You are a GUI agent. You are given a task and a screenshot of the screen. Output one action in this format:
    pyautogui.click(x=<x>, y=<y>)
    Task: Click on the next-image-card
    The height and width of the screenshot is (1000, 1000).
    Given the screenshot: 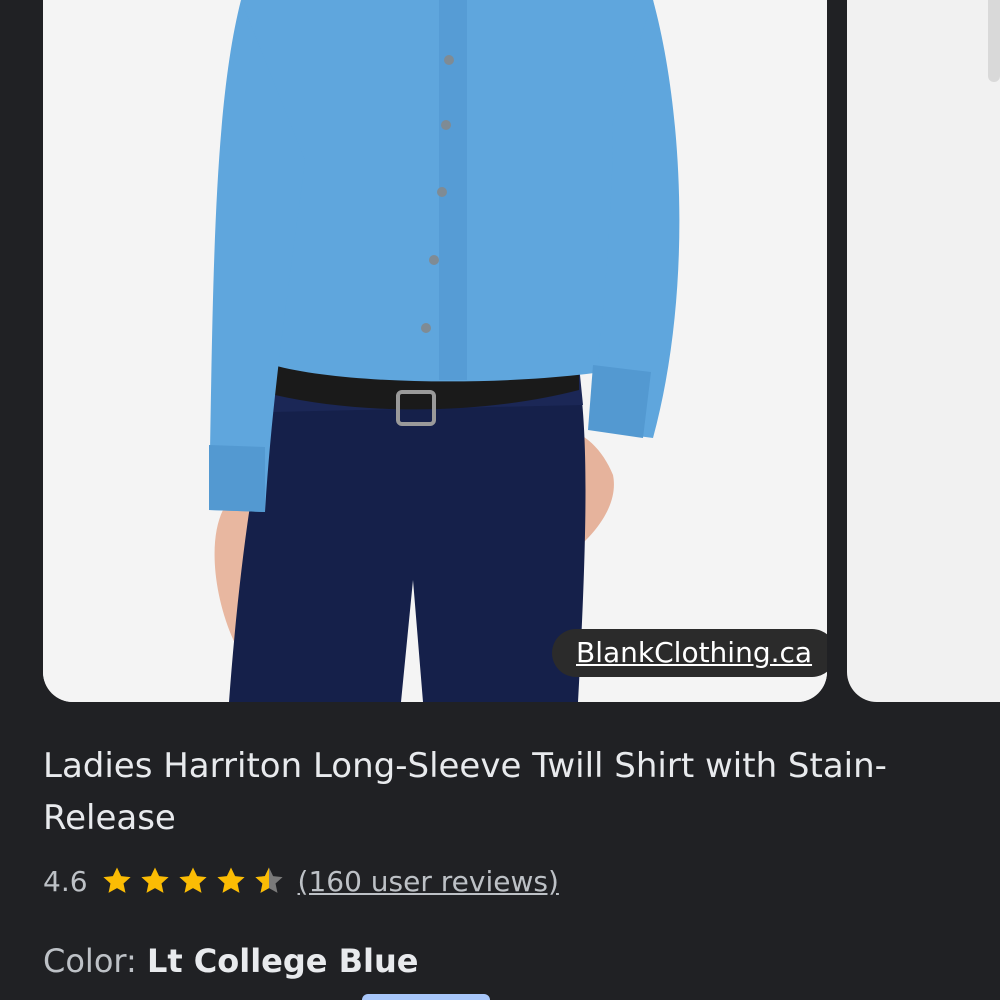 What is the action you would take?
    pyautogui.click(x=923, y=351)
    